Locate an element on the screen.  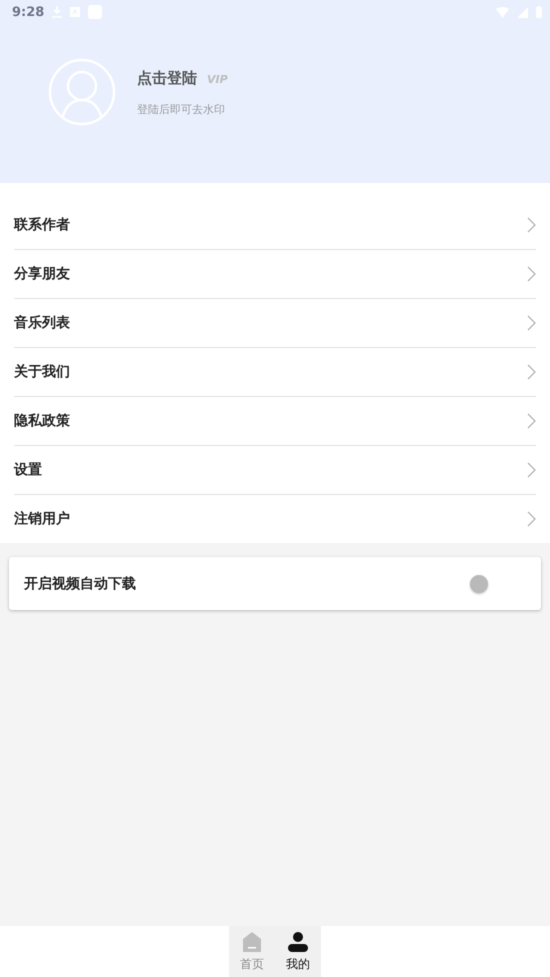
login-hint: 登陆后即可去水印 is located at coordinates (181, 109).